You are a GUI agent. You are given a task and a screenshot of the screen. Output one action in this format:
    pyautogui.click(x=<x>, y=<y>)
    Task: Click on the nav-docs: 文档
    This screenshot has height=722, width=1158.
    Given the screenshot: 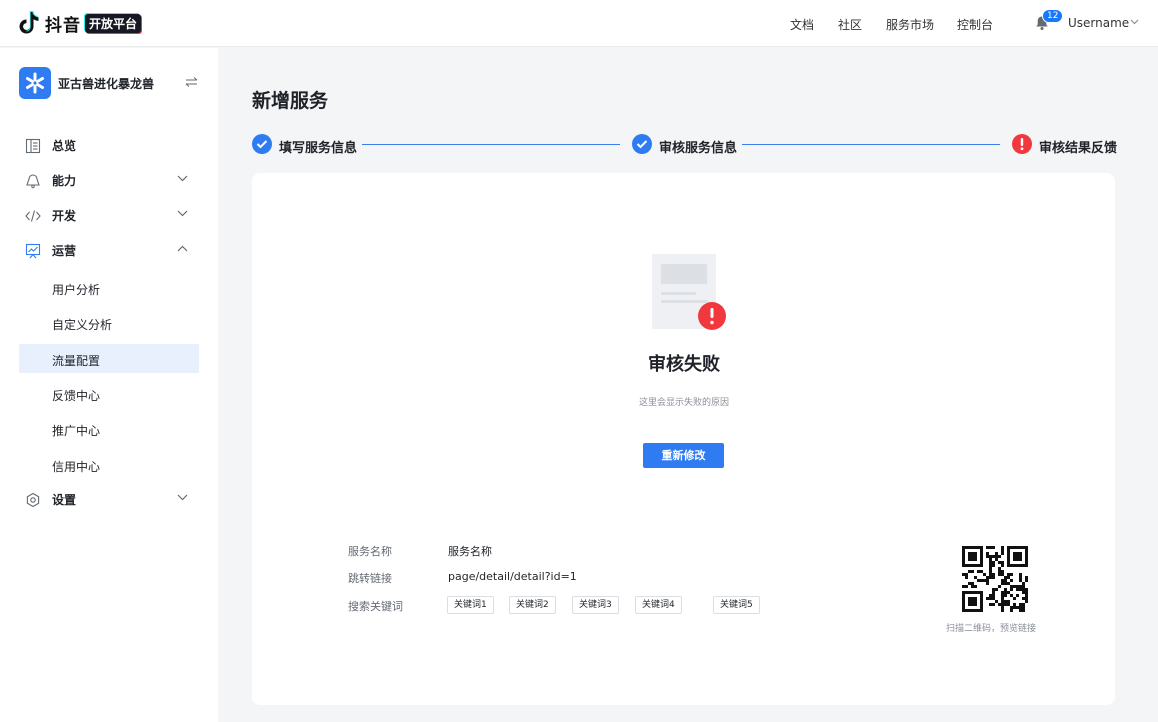 What is the action you would take?
    pyautogui.click(x=802, y=24)
    